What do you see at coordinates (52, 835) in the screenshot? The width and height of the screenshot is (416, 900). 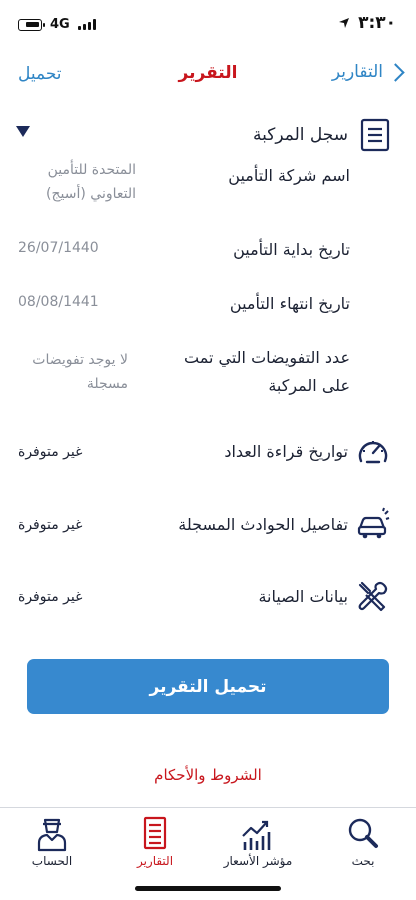 I see `account-icon` at bounding box center [52, 835].